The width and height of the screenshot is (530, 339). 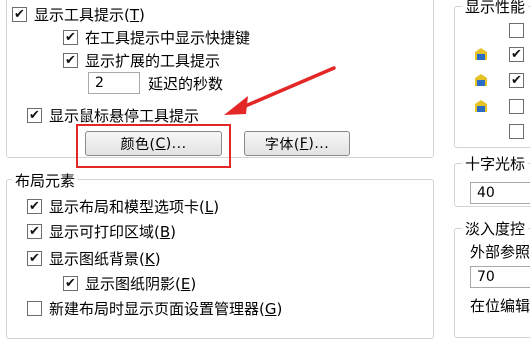 What do you see at coordinates (45, 180) in the screenshot?
I see `layout-elements-title: 布局元素` at bounding box center [45, 180].